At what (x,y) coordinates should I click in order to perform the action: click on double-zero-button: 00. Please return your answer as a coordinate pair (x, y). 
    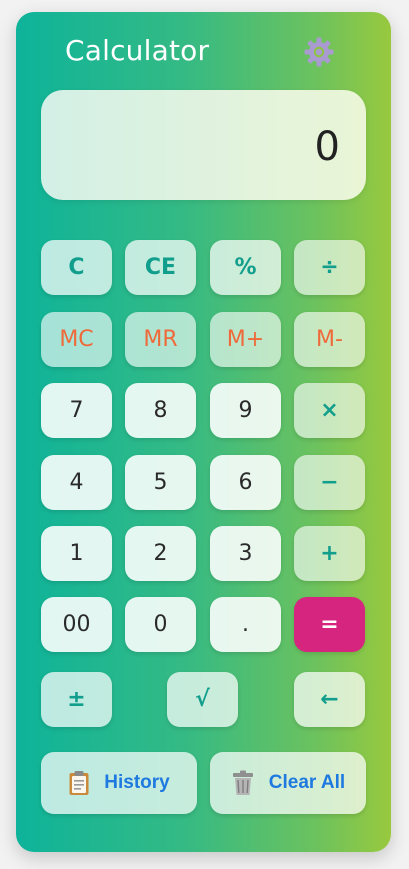
    Looking at the image, I should click on (76, 624).